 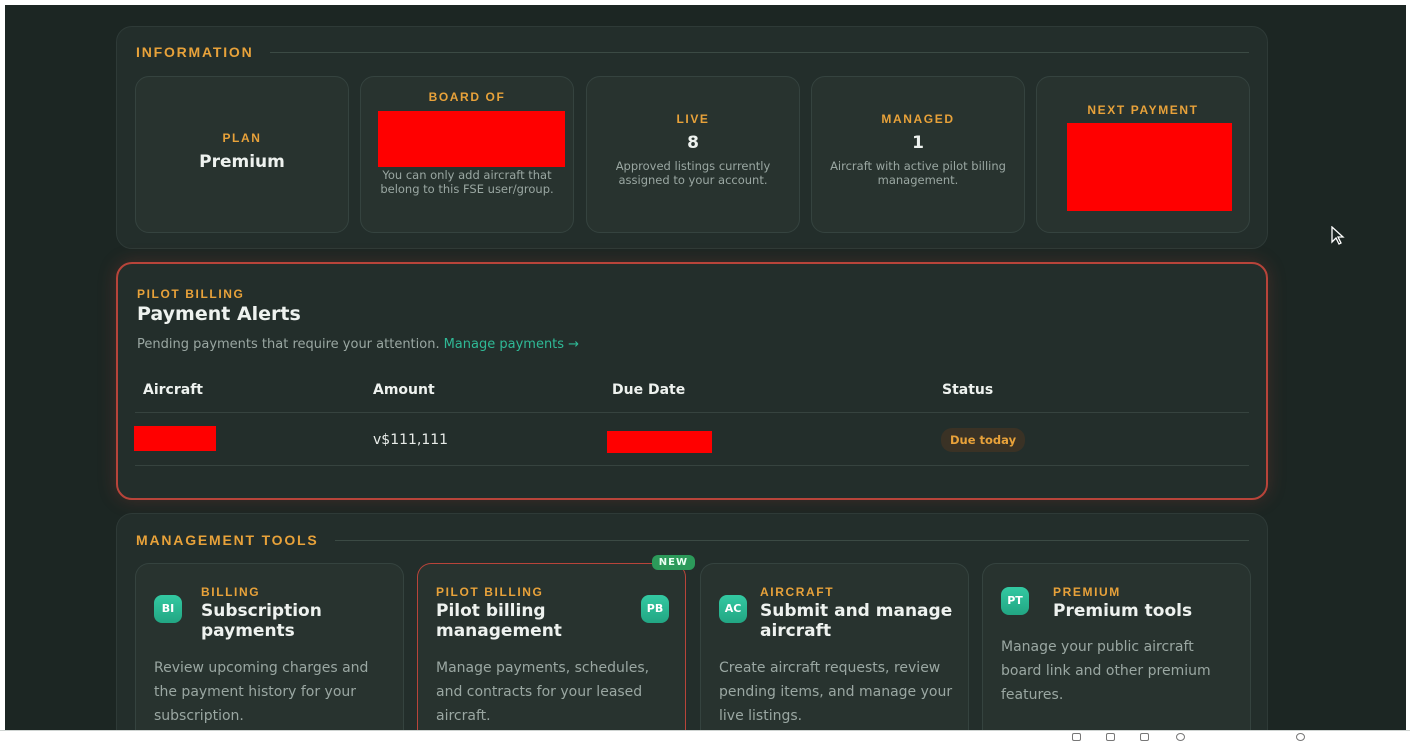 What do you see at coordinates (1149, 167) in the screenshot?
I see `redacted-next-payment` at bounding box center [1149, 167].